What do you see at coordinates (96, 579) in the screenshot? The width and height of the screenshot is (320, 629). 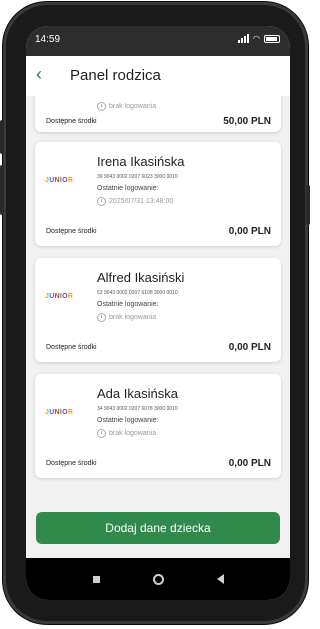 I see `recent-apps-icon` at bounding box center [96, 579].